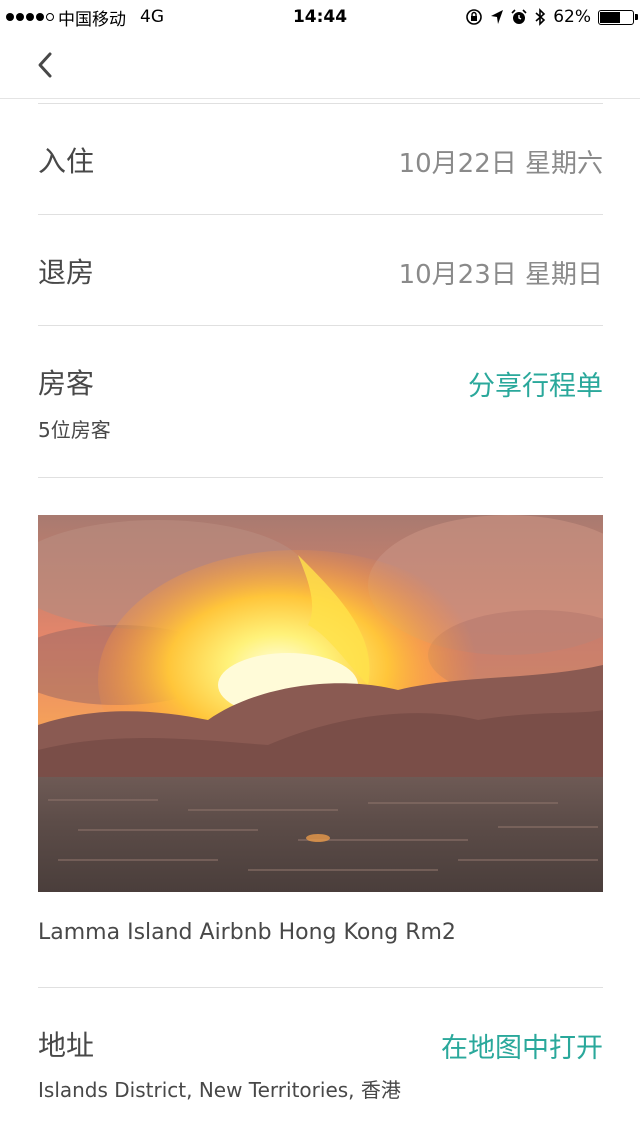 This screenshot has height=1137, width=640. Describe the element at coordinates (320, 407) in the screenshot. I see `guests-row: 房客 分享行程单 5位房客` at that location.